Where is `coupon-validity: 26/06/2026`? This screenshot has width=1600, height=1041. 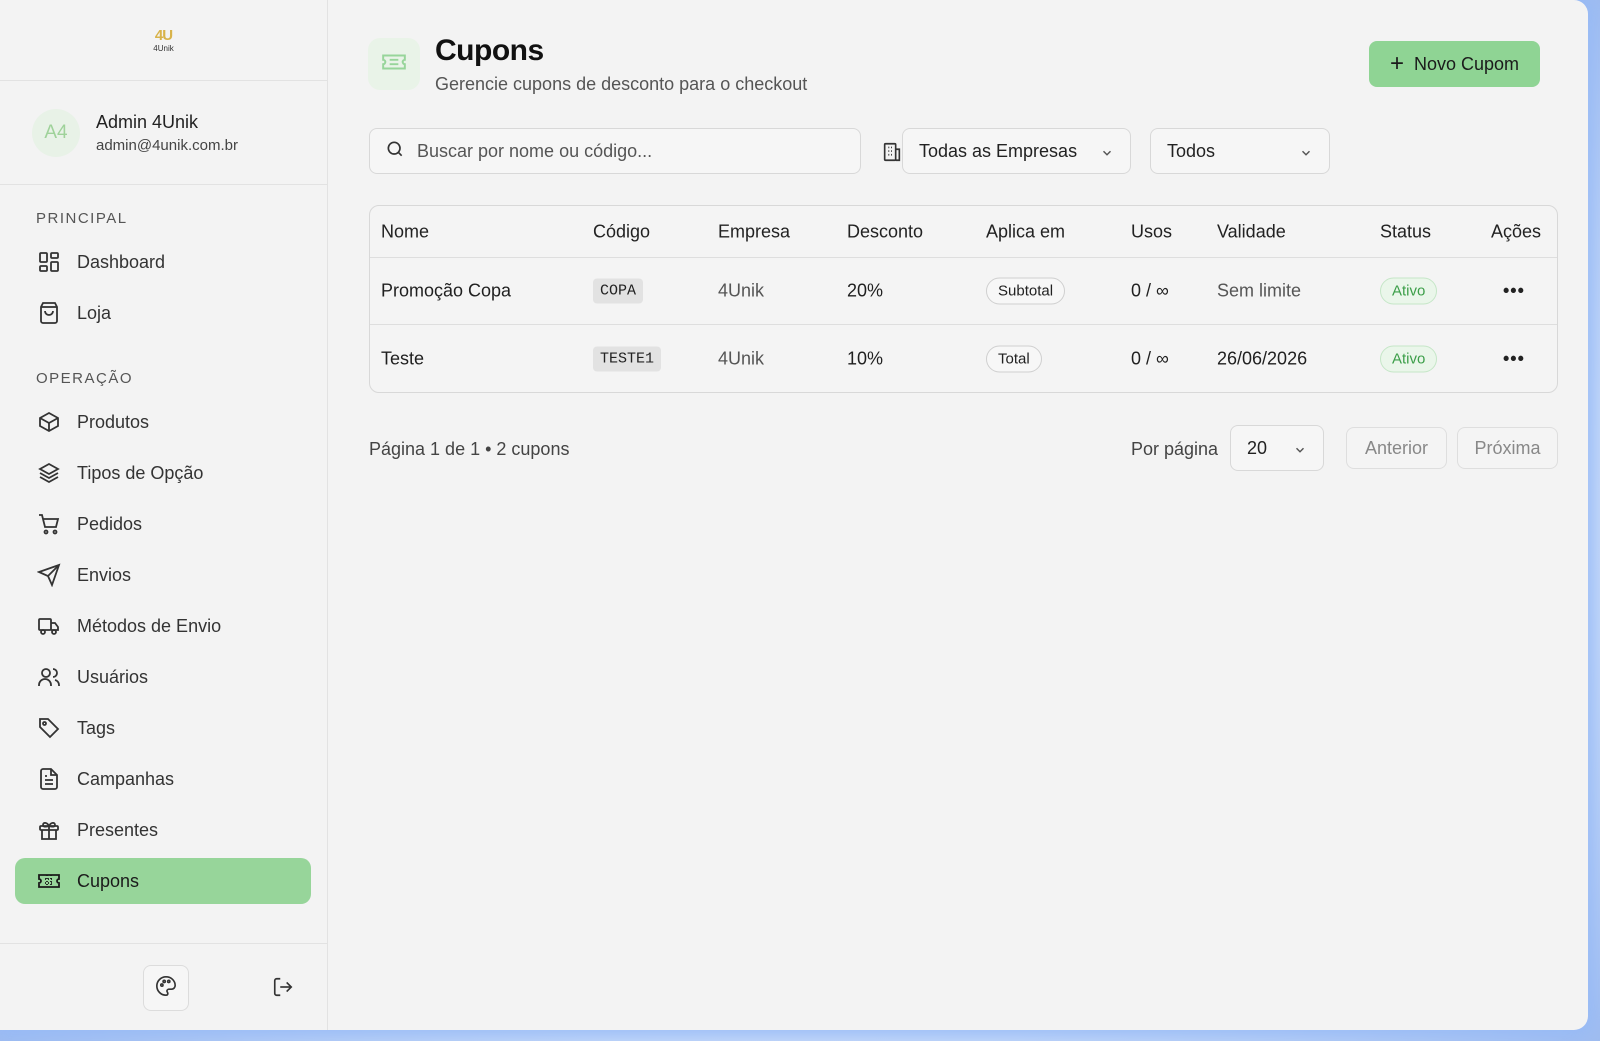
coupon-validity: 26/06/2026 is located at coordinates (1262, 358).